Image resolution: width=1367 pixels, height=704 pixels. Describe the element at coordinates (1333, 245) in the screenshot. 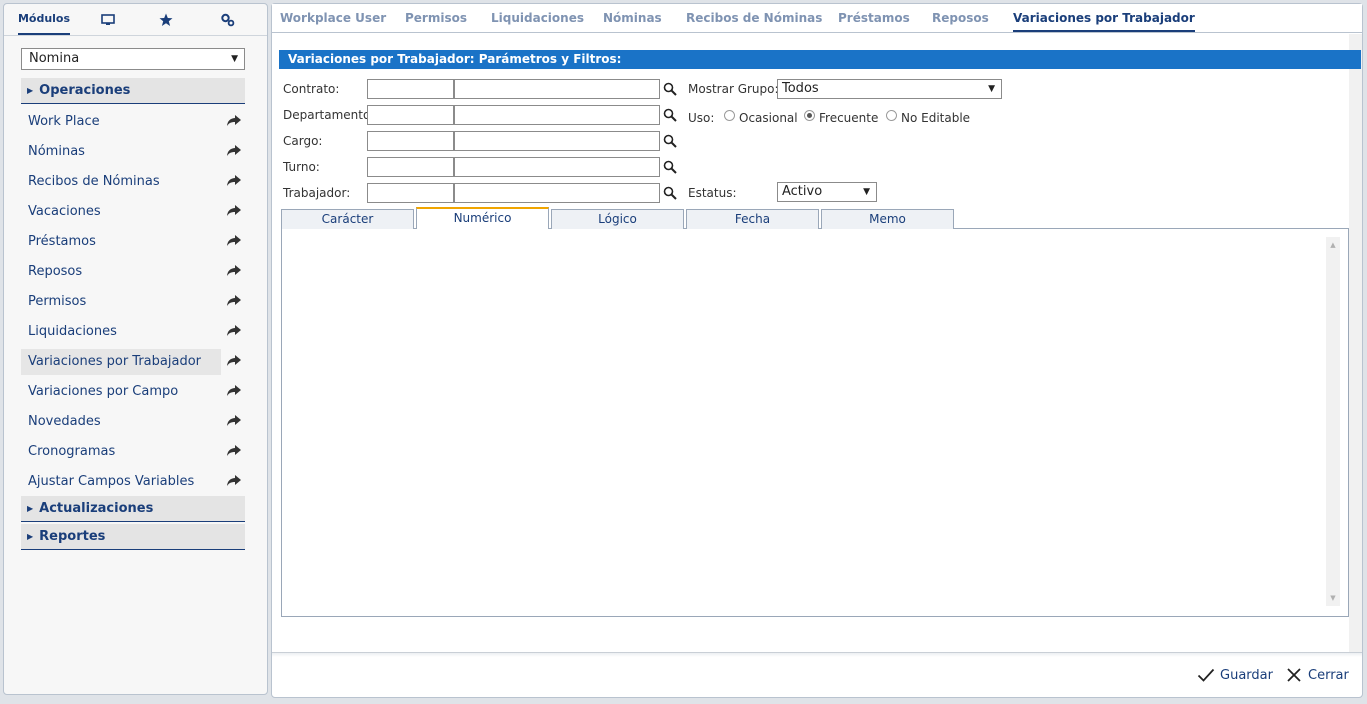

I see `scroll-up-icon: ▲` at that location.